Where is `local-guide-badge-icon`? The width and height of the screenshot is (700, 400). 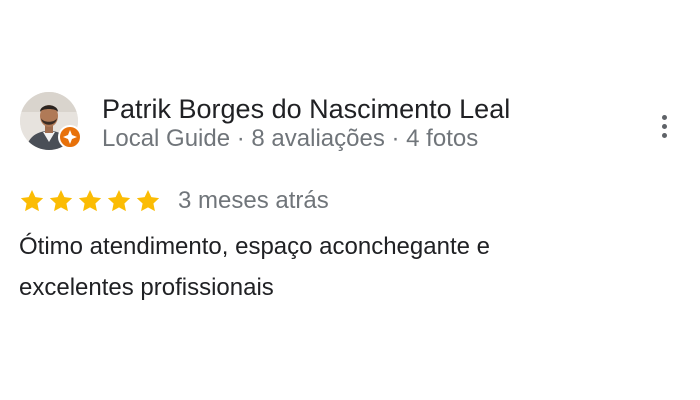
local-guide-badge-icon is located at coordinates (70, 137).